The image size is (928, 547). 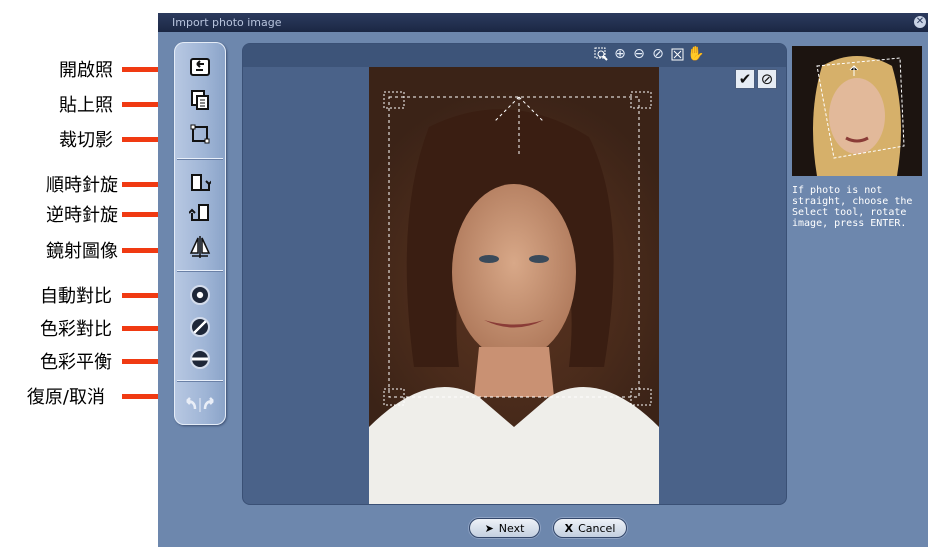 I want to click on undo-redo-icon, so click(x=200, y=404).